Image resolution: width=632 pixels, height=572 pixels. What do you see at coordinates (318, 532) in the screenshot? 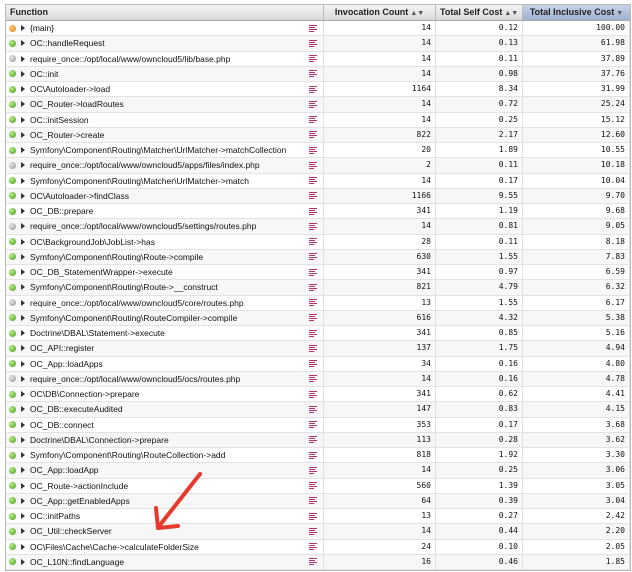
I see `table-row: OC_Util::checkServer 14 0.44 2.20` at bounding box center [318, 532].